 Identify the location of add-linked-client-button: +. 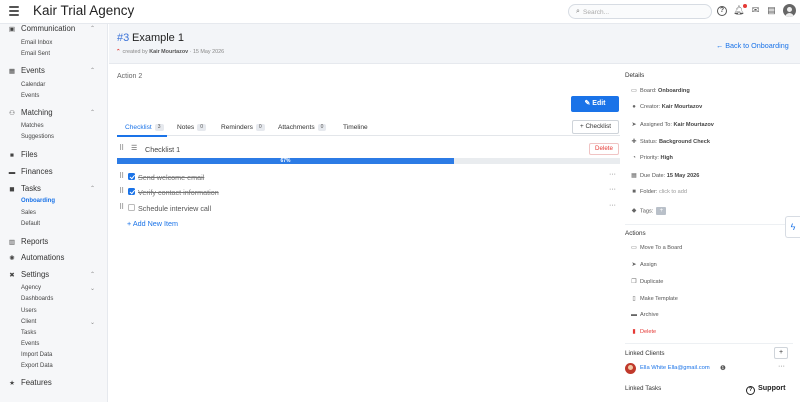
(781, 353).